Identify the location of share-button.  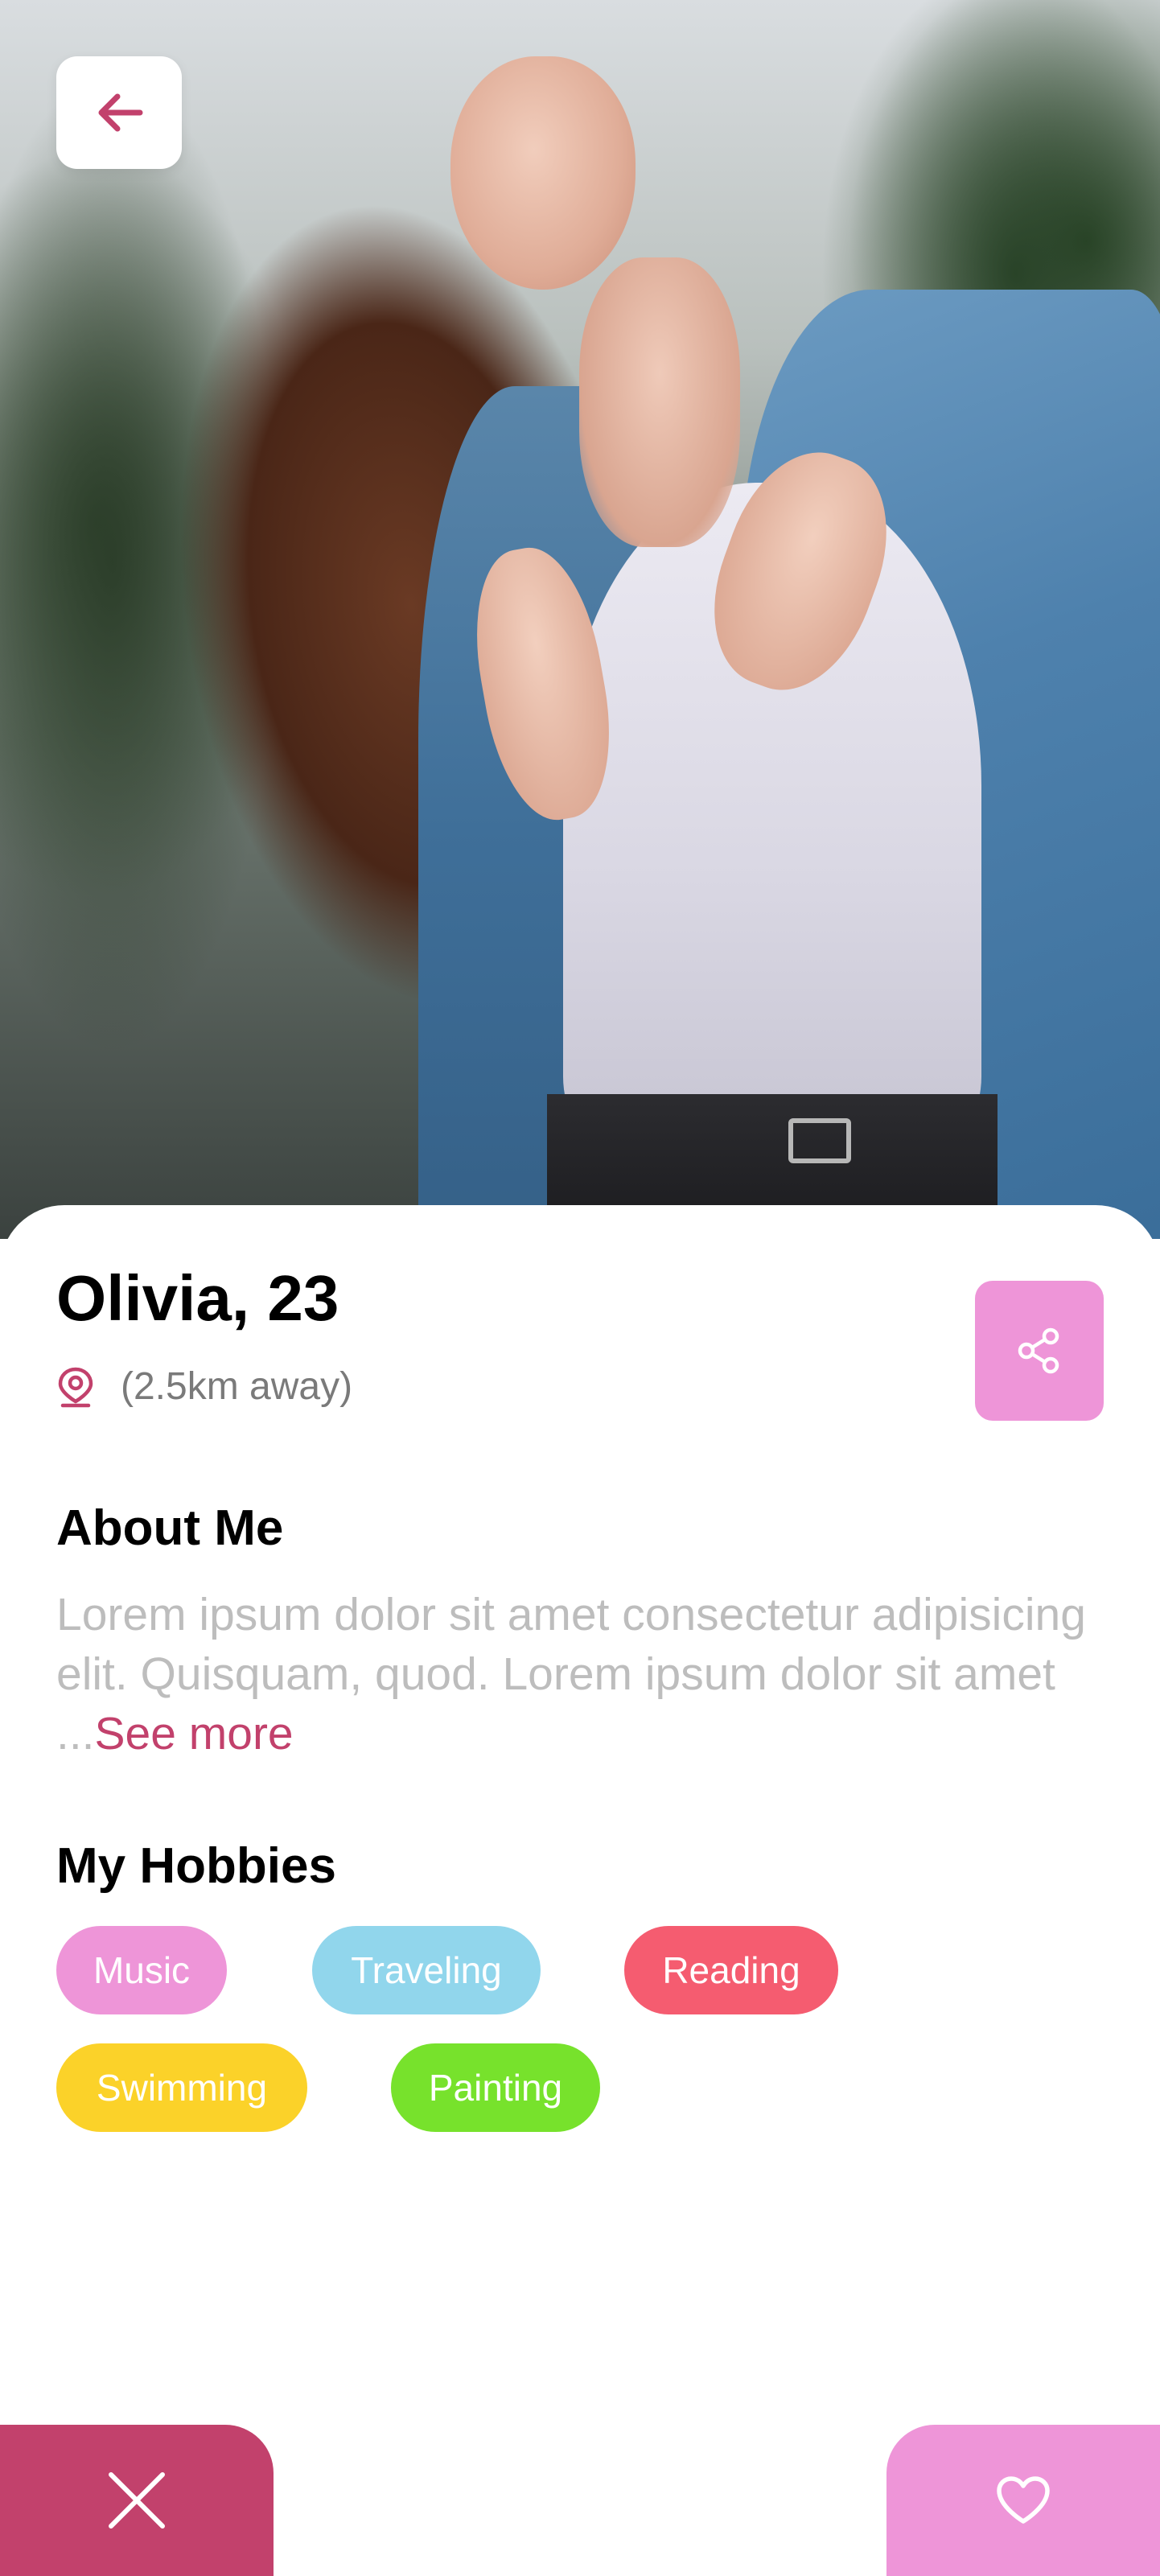
(1039, 1351).